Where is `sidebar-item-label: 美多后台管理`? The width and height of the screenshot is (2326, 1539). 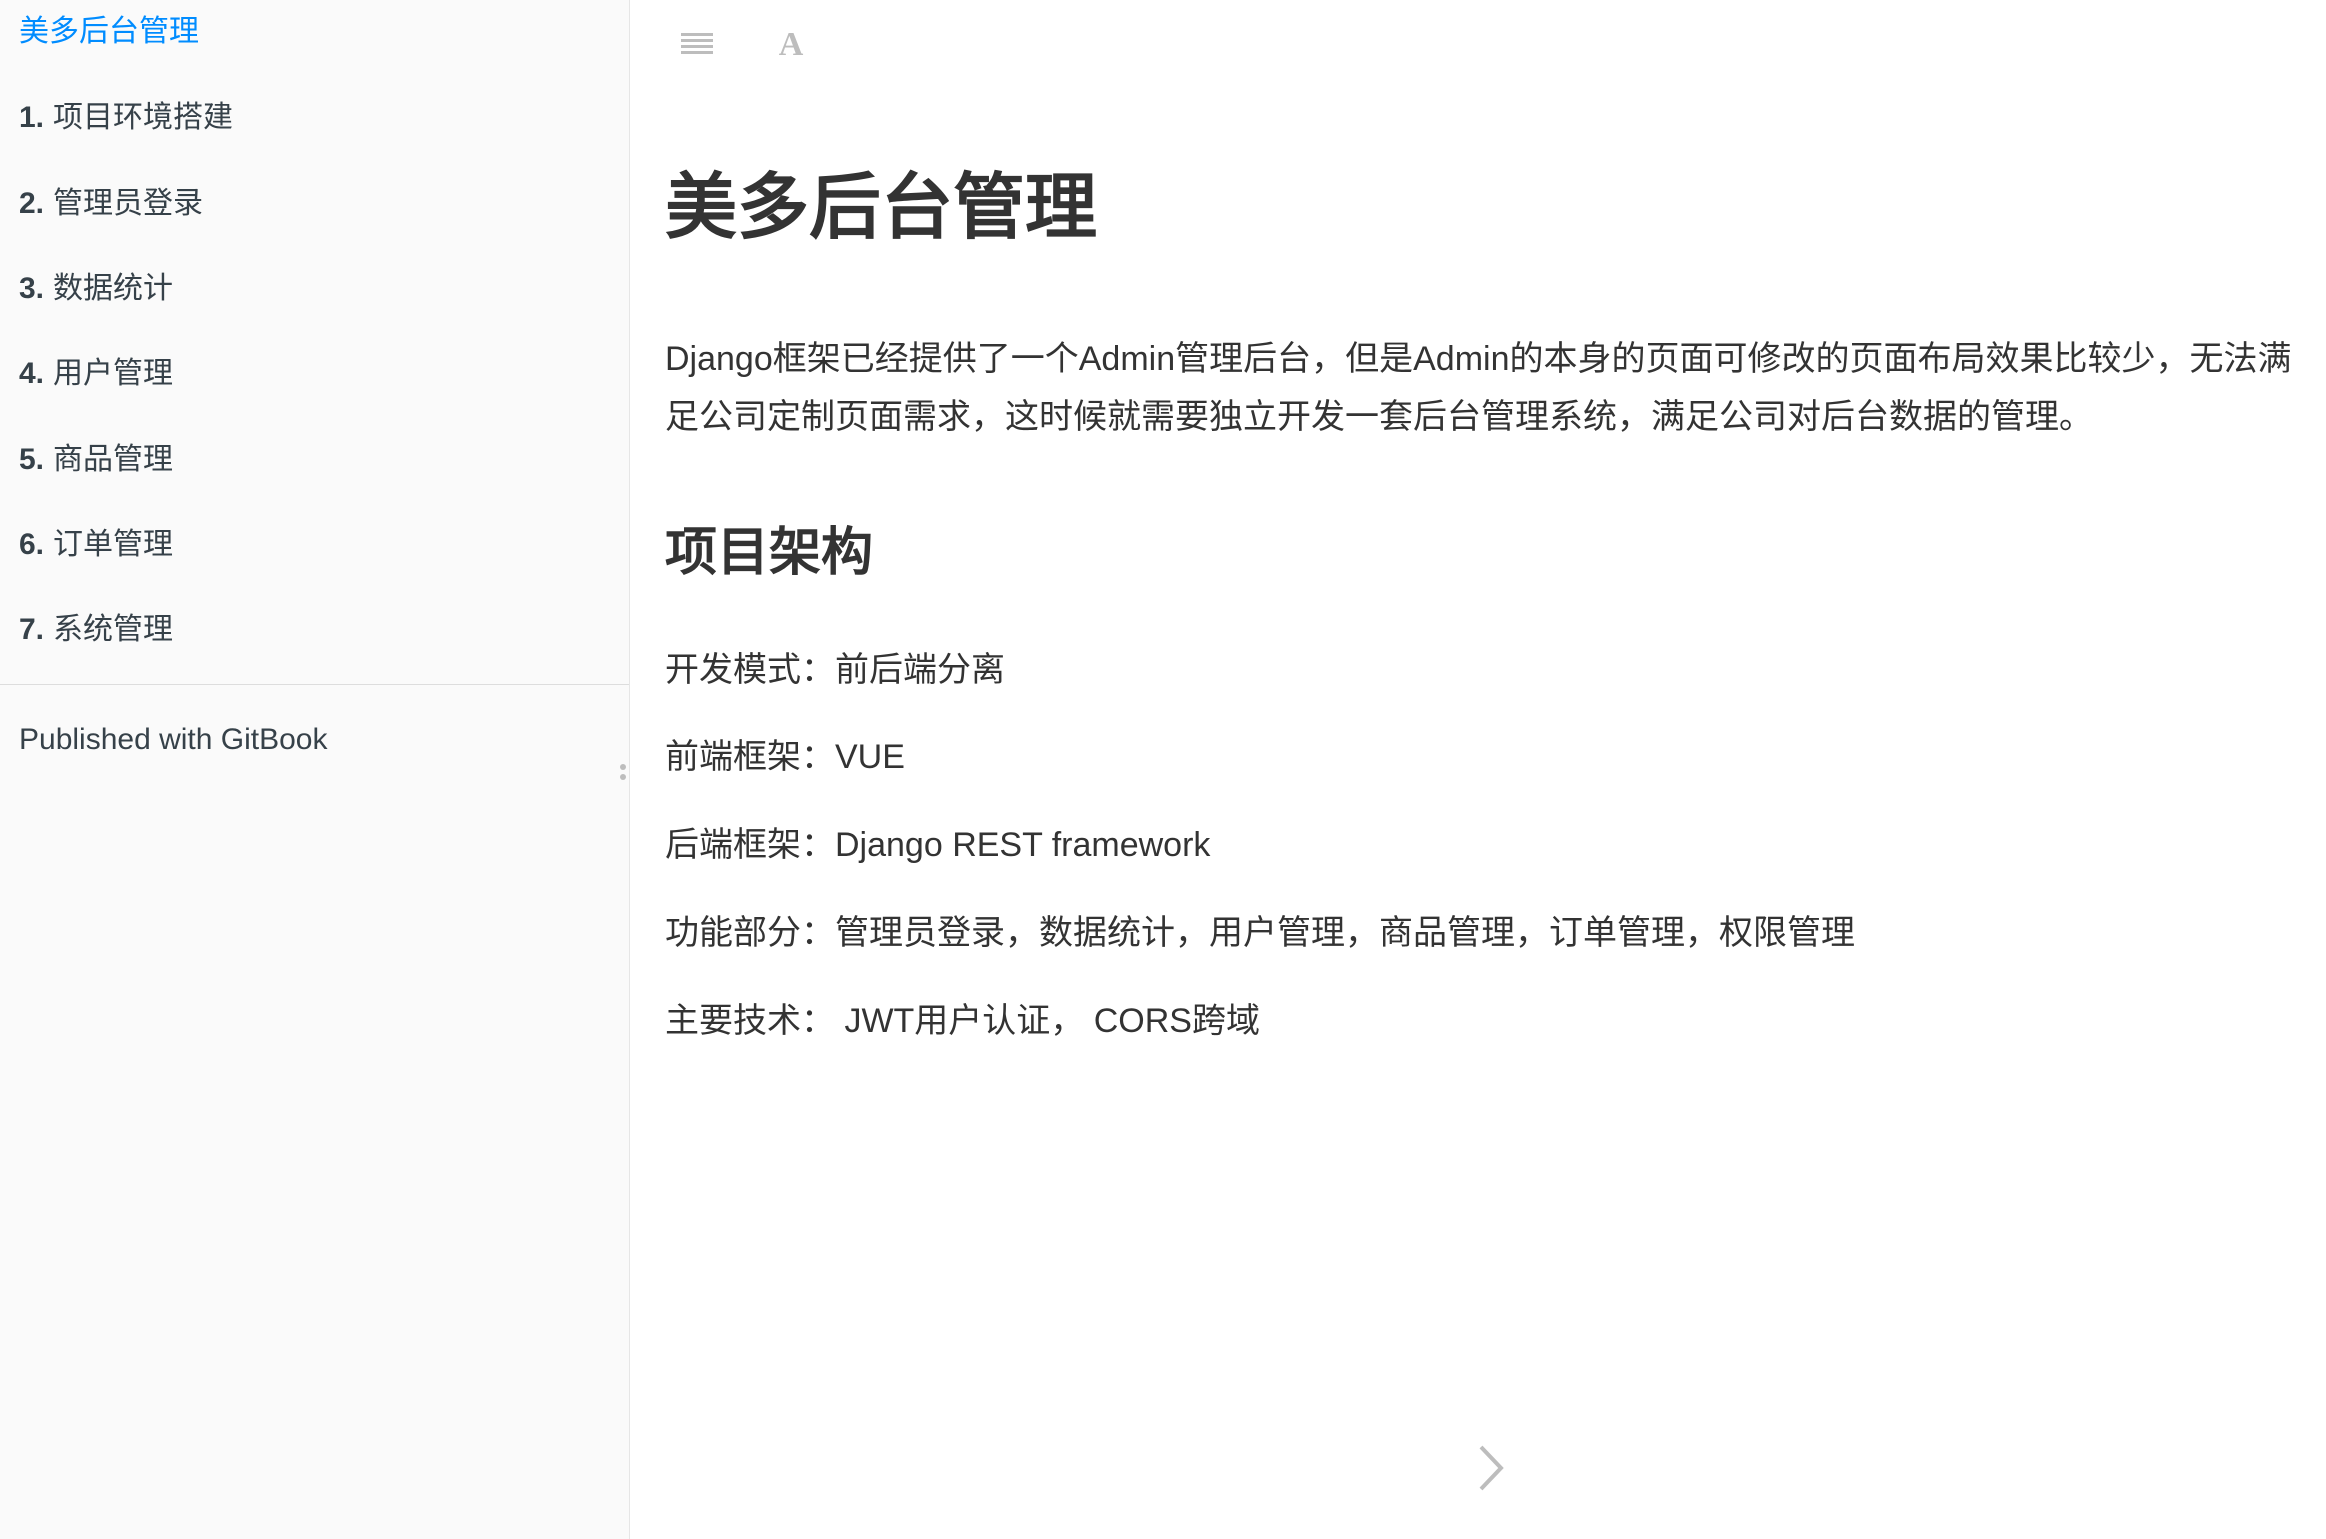
sidebar-item-label: 美多后台管理 is located at coordinates (109, 31).